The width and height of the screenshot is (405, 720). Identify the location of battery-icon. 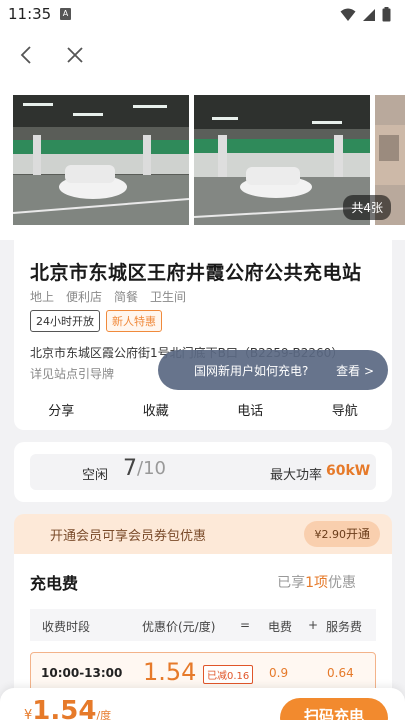
(386, 14).